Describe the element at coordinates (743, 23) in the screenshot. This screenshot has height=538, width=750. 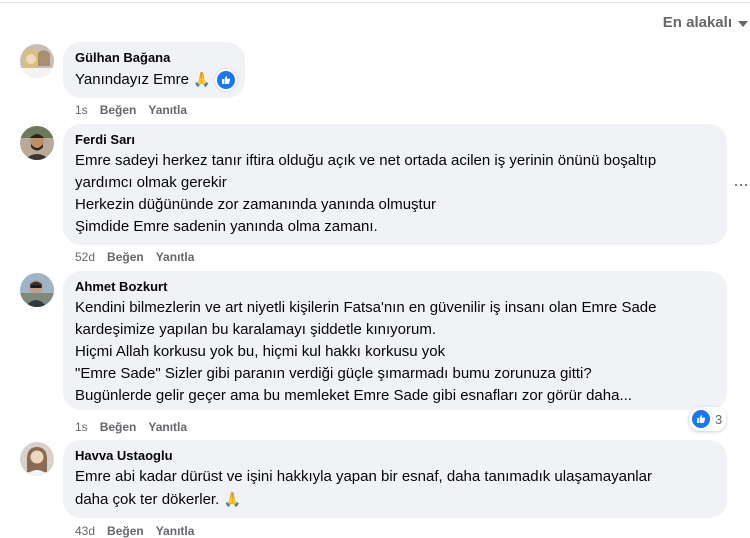
I see `chevron-down-icon` at that location.